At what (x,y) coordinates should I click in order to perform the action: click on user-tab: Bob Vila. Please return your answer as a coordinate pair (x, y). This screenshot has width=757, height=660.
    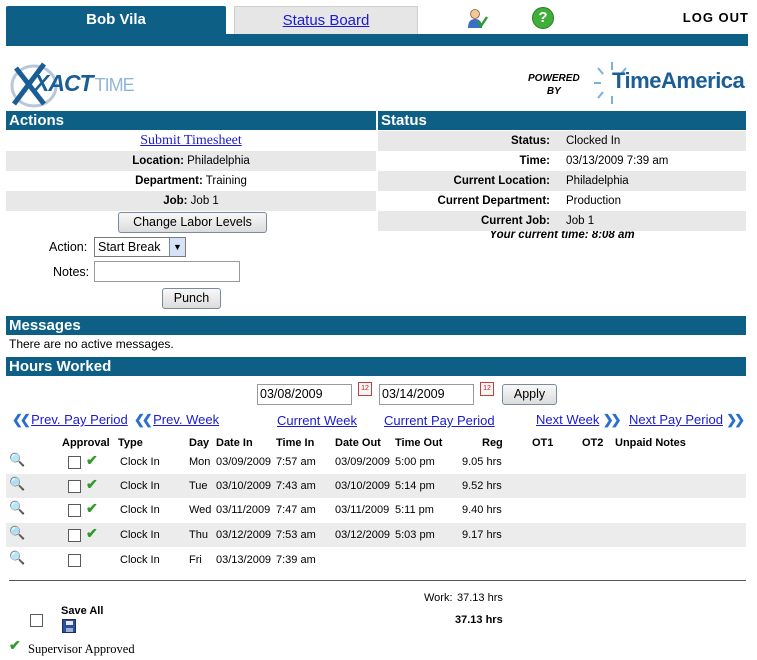
    Looking at the image, I should click on (116, 20).